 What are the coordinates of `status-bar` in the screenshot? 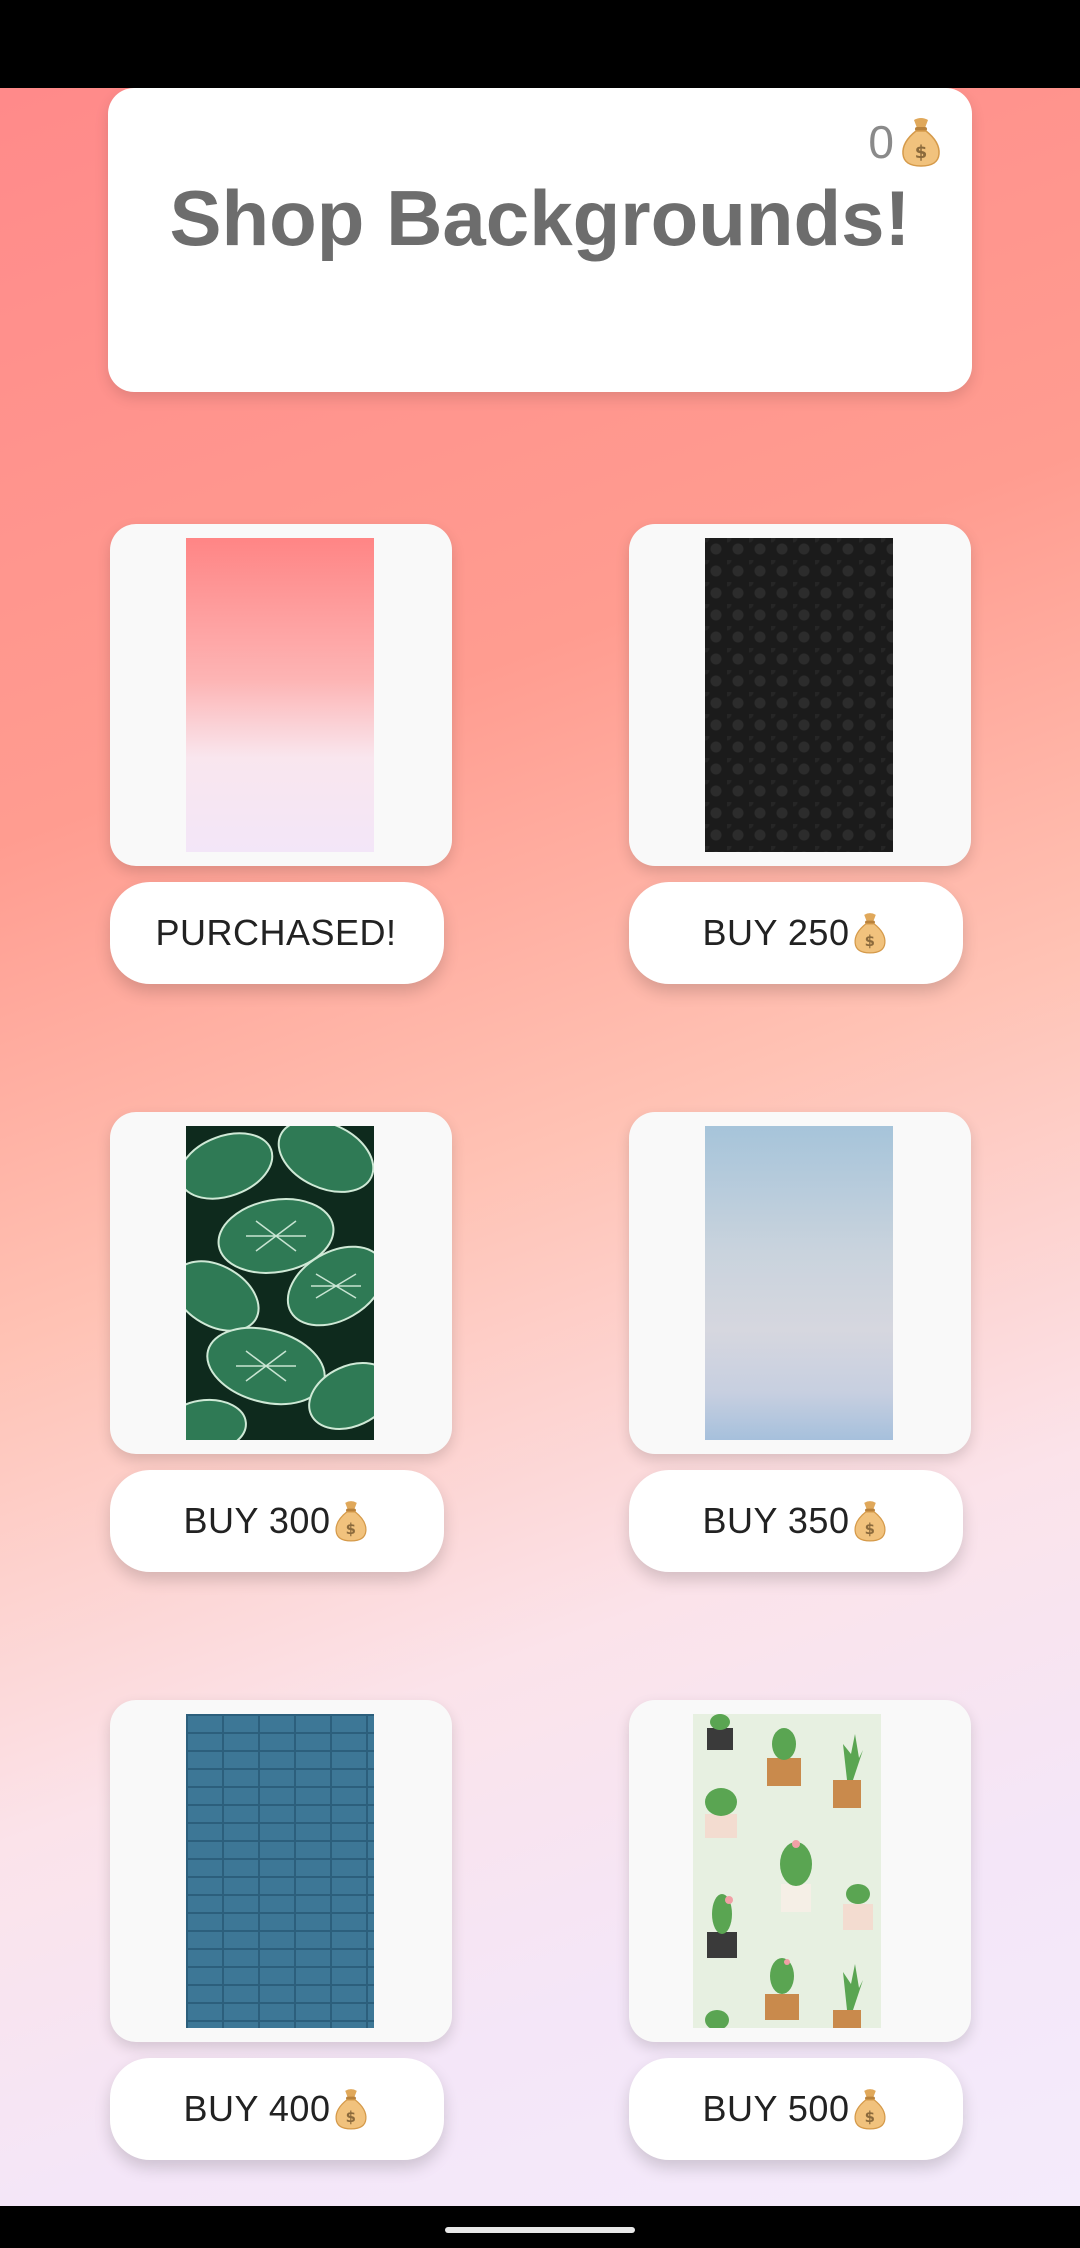 It's located at (540, 44).